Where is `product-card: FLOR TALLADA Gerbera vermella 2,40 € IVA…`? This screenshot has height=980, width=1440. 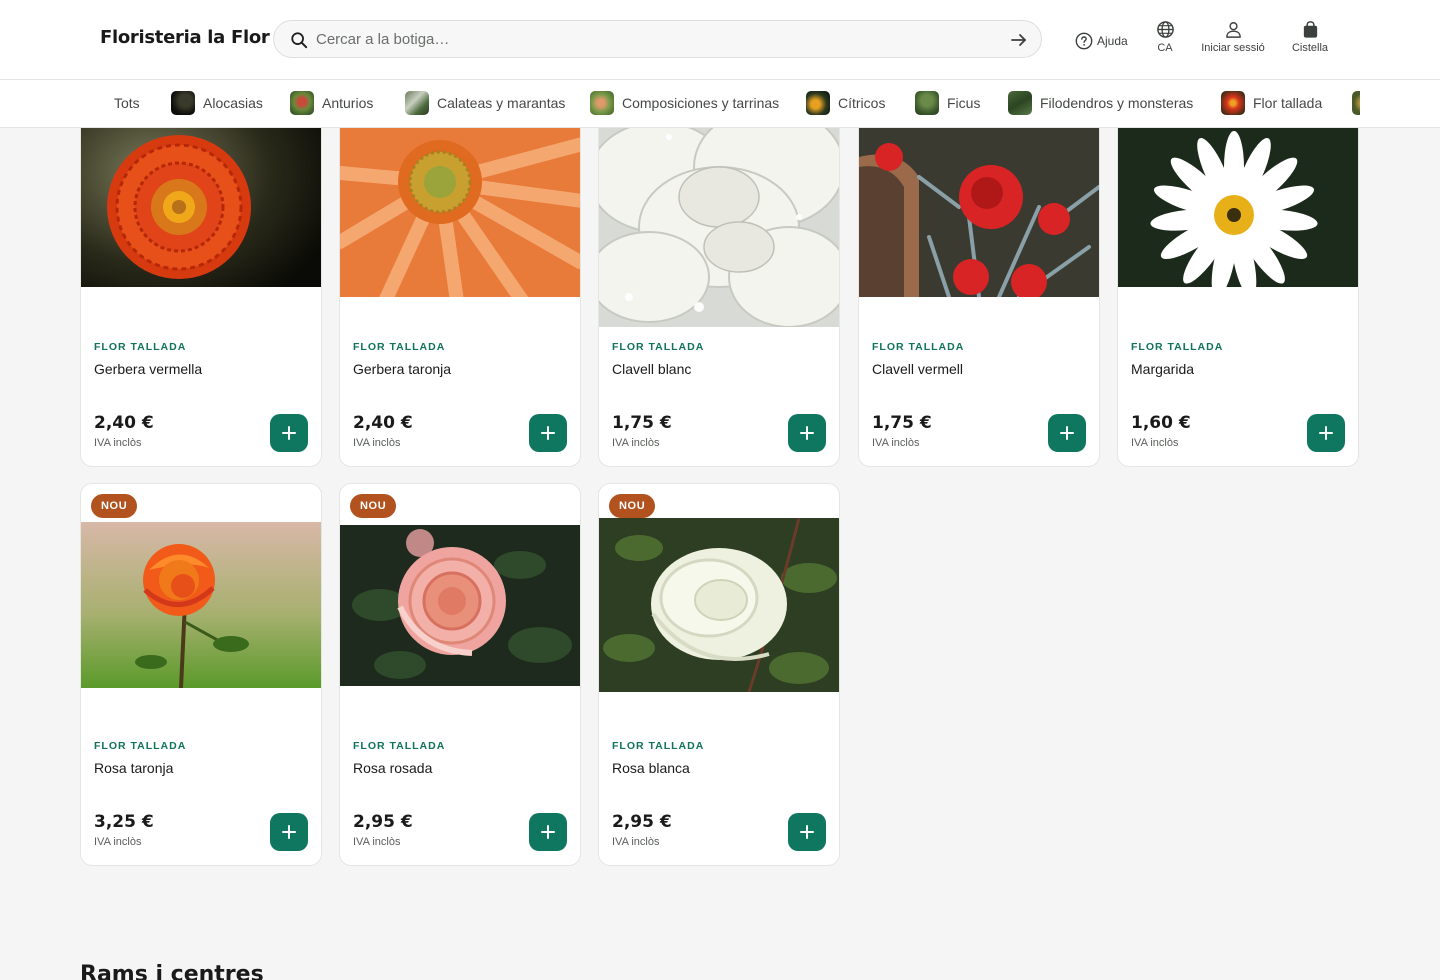
product-card: FLOR TALLADA Gerbera vermella 2,40 € IVA… is located at coordinates (201, 281).